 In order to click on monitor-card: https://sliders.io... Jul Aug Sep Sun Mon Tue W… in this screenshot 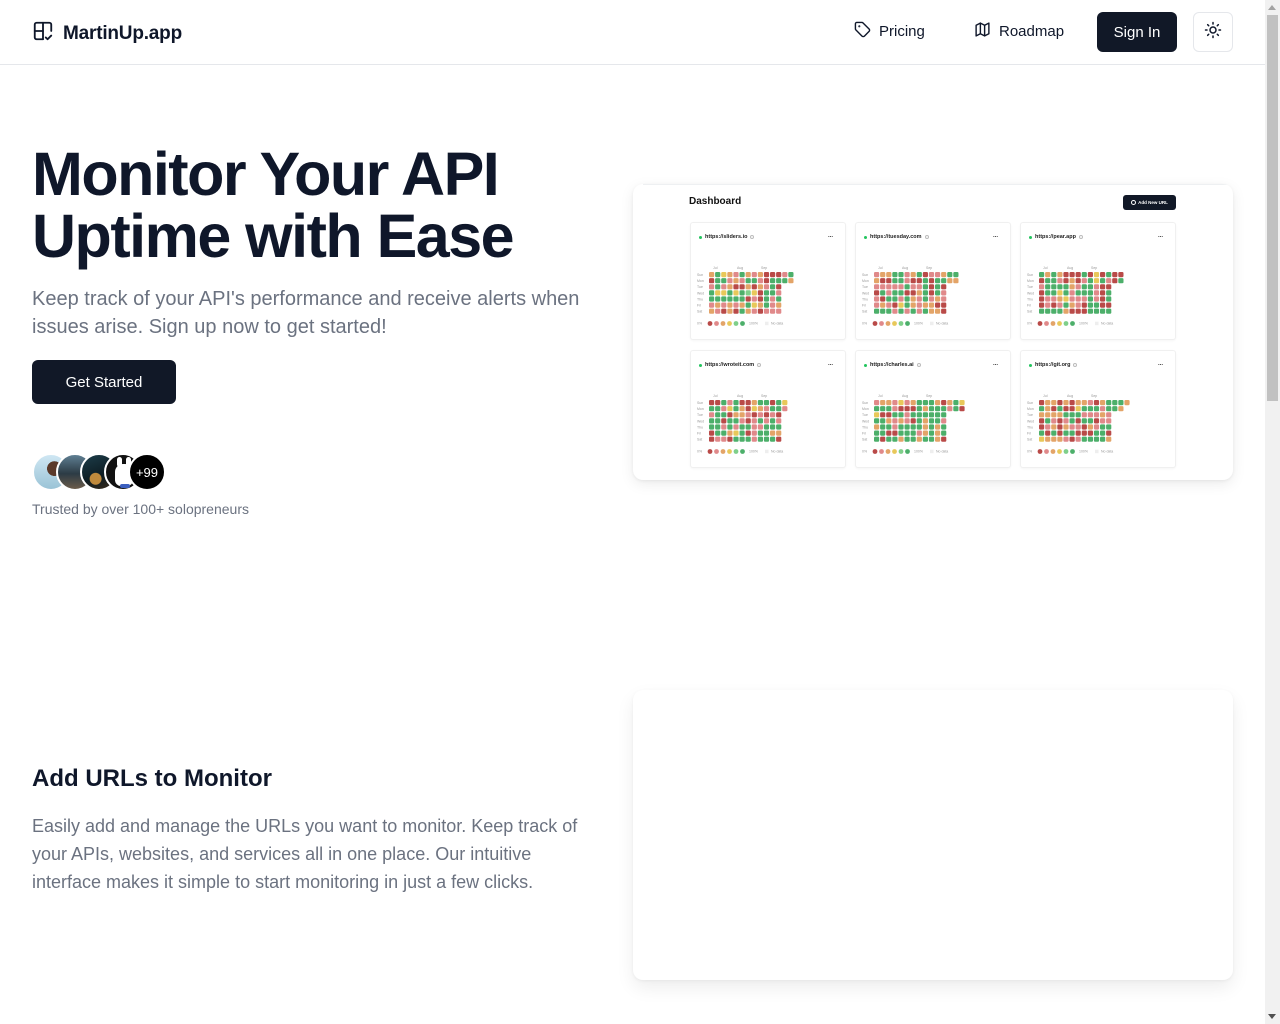, I will do `click(768, 281)`.